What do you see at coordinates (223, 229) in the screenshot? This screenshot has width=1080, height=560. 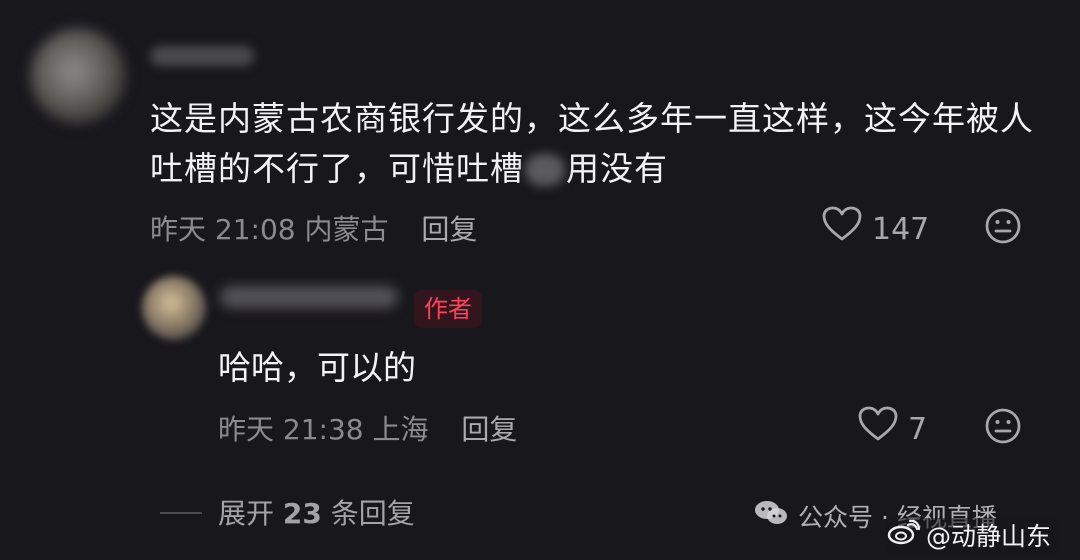 I see `comment-time: 昨天 21:08` at bounding box center [223, 229].